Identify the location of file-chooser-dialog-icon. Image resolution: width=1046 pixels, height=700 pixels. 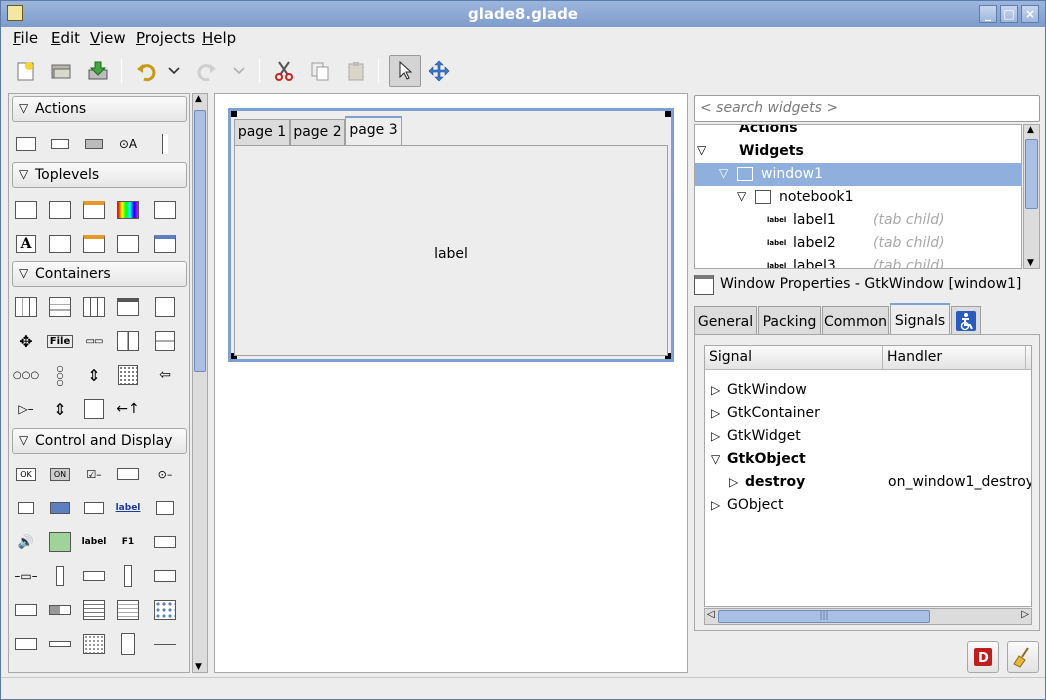
(128, 244).